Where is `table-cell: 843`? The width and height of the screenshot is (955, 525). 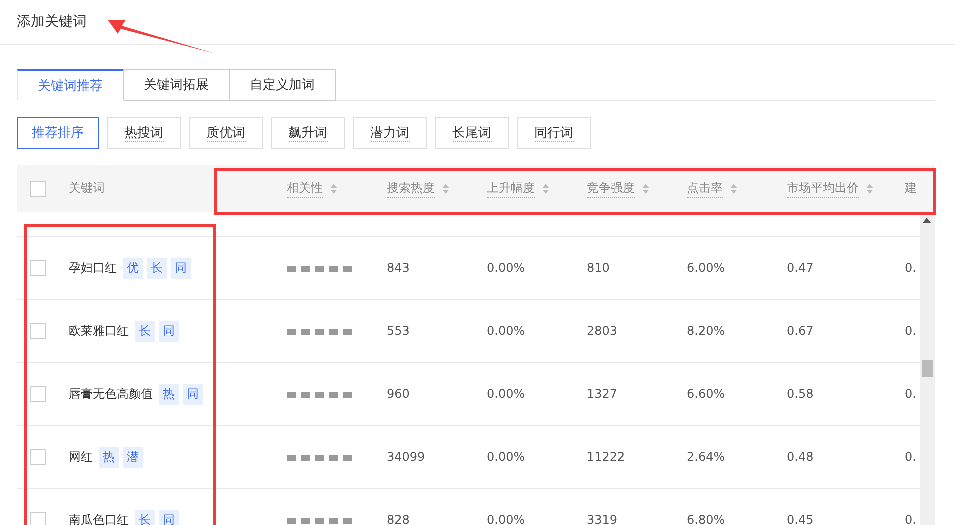
table-cell: 843 is located at coordinates (398, 268).